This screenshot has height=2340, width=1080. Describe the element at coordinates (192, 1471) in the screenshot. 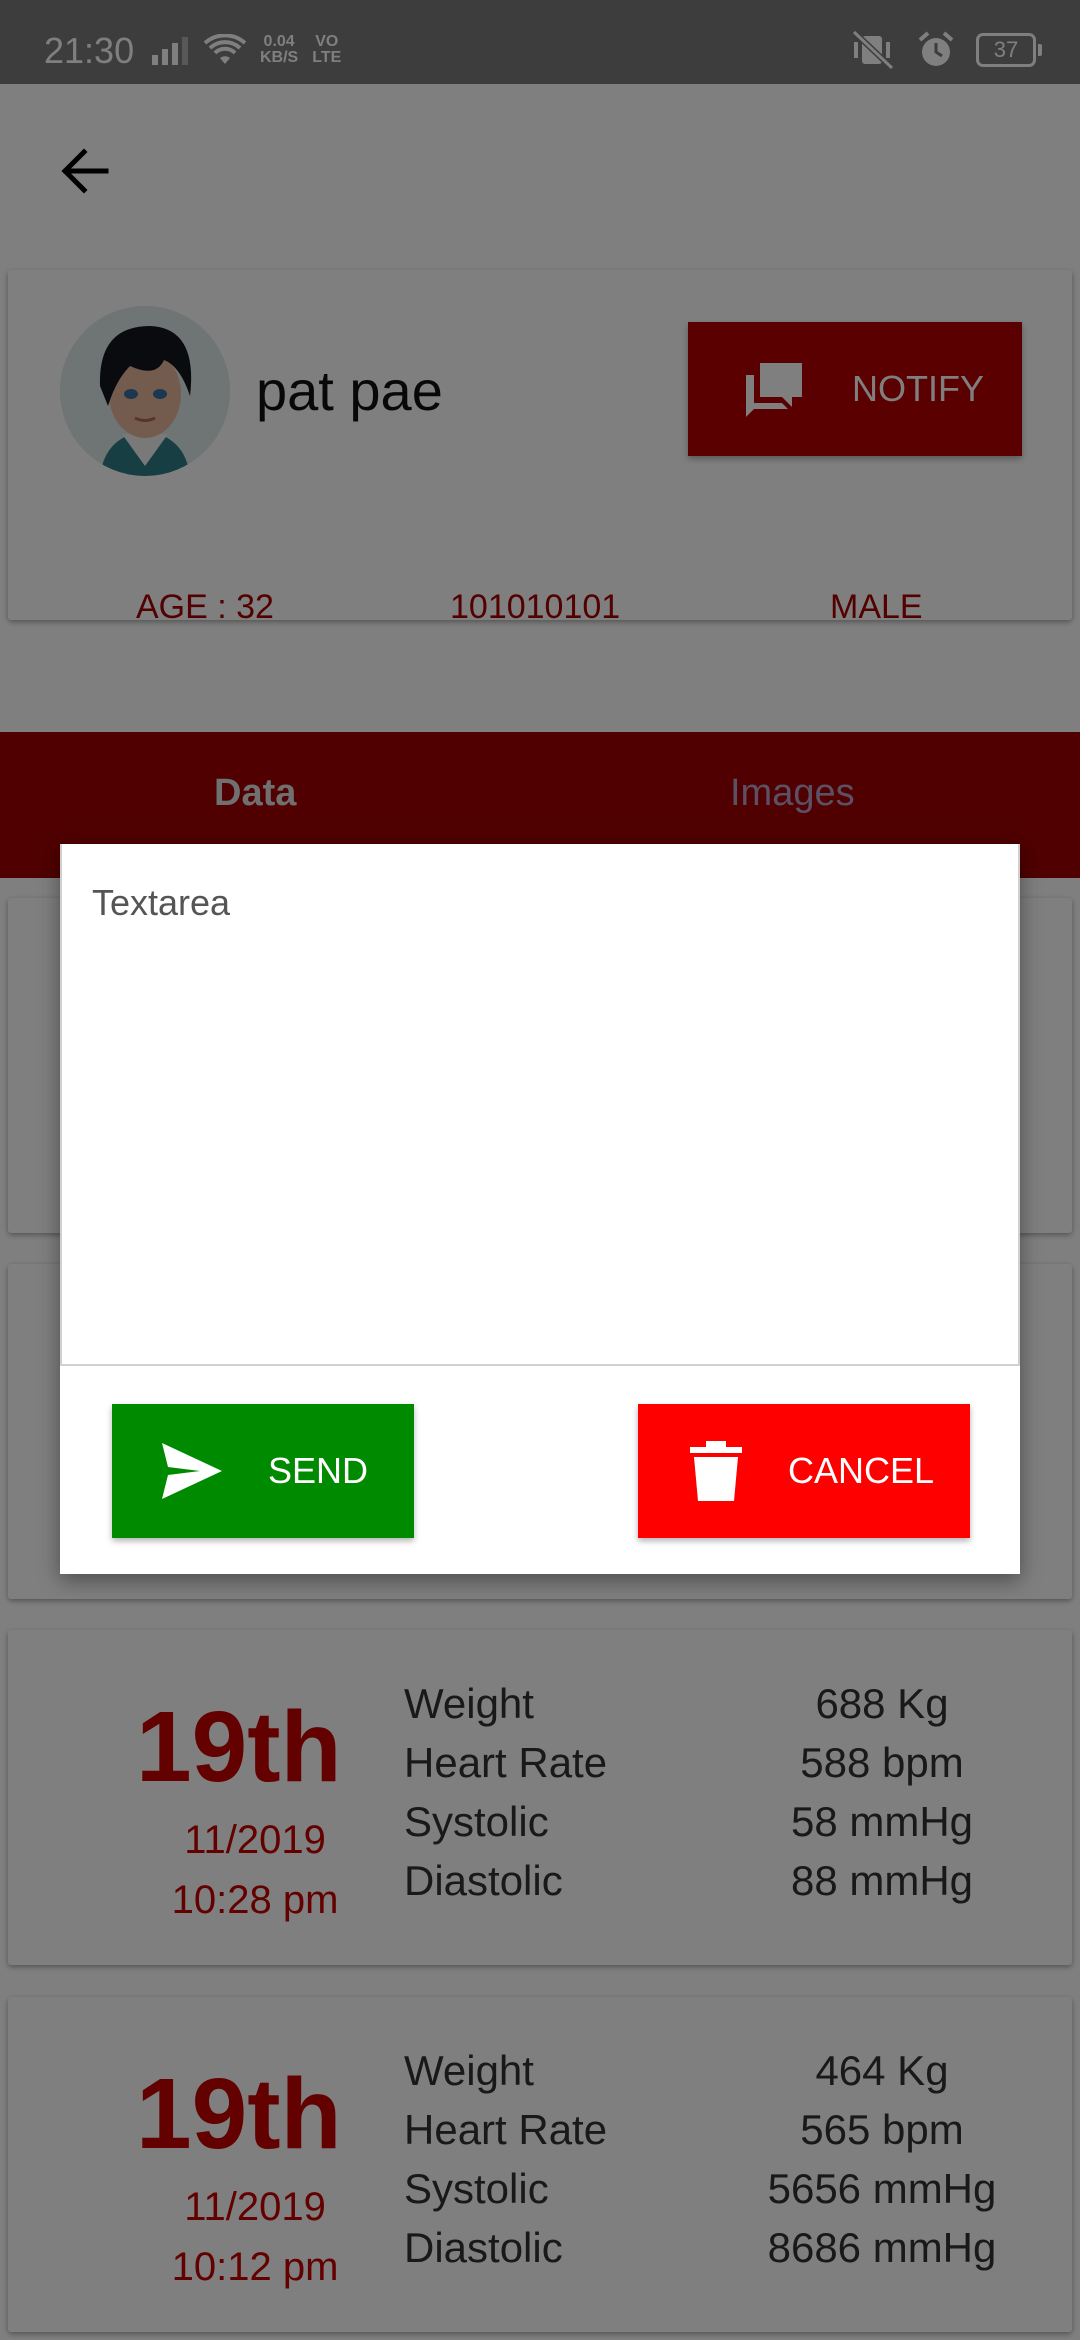

I see `send-icon` at that location.